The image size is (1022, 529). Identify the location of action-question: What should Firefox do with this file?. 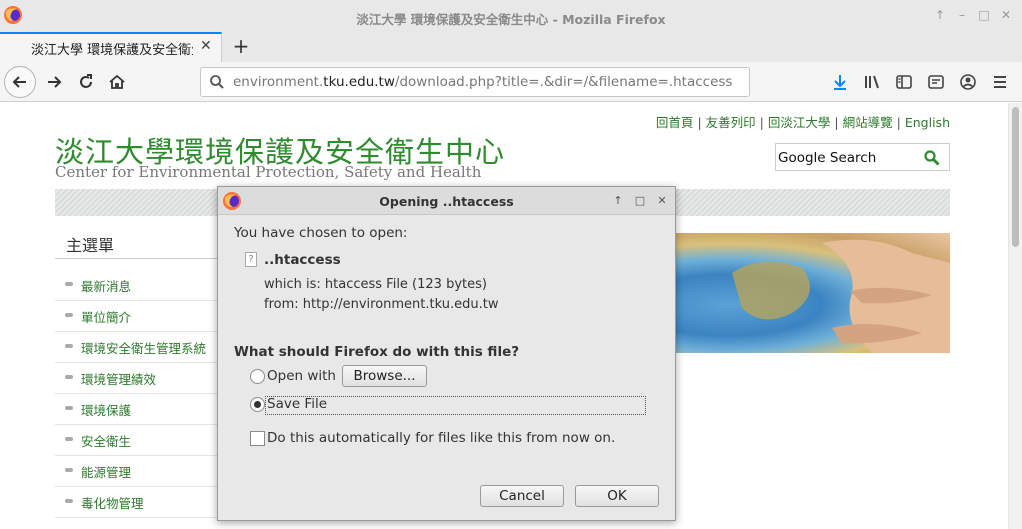
(377, 352).